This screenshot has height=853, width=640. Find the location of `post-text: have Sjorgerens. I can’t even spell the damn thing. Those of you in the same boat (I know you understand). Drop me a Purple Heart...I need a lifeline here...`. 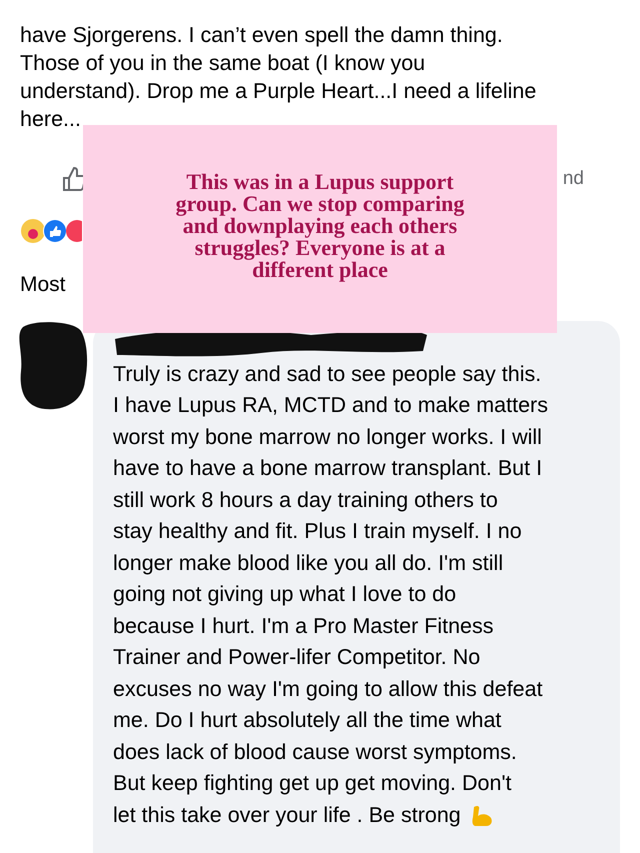

post-text: have Sjorgerens. I can’t even spell the damn thing. Those of you in the same boat (I know you understand). Drop me a Purple Heart...I need a lifeline here... is located at coordinates (279, 77).